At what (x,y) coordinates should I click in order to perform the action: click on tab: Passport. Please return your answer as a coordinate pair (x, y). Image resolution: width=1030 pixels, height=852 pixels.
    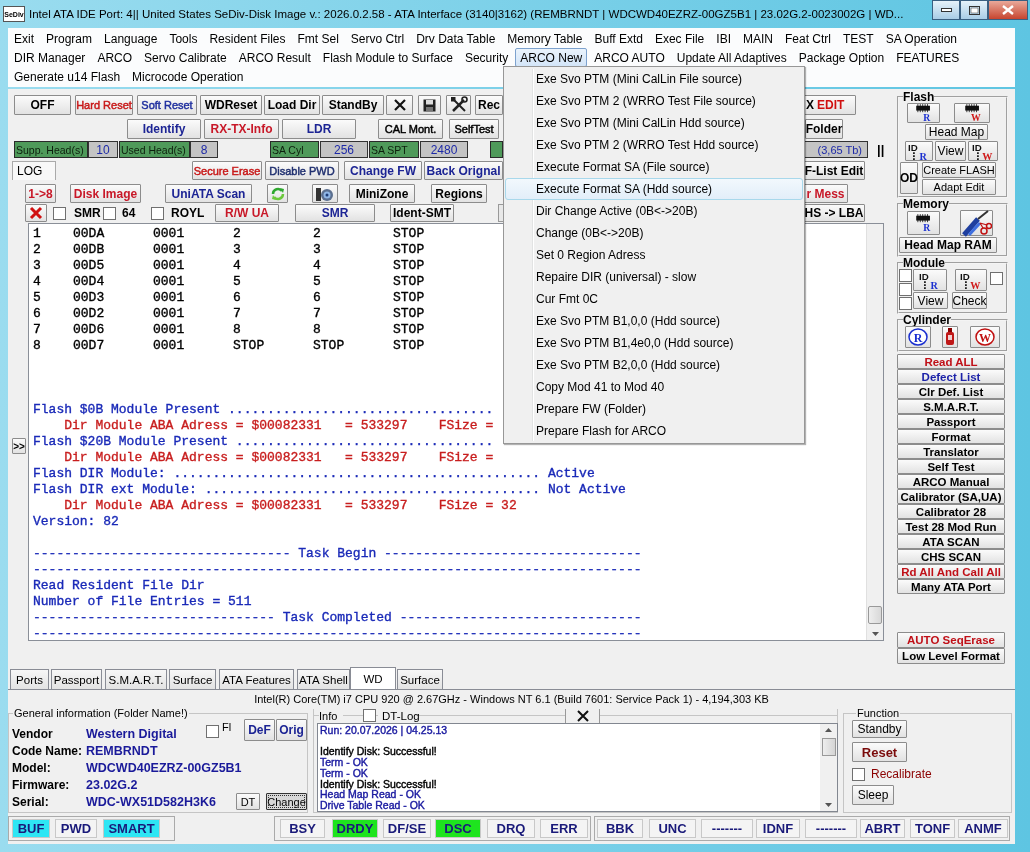
    Looking at the image, I should click on (76, 679).